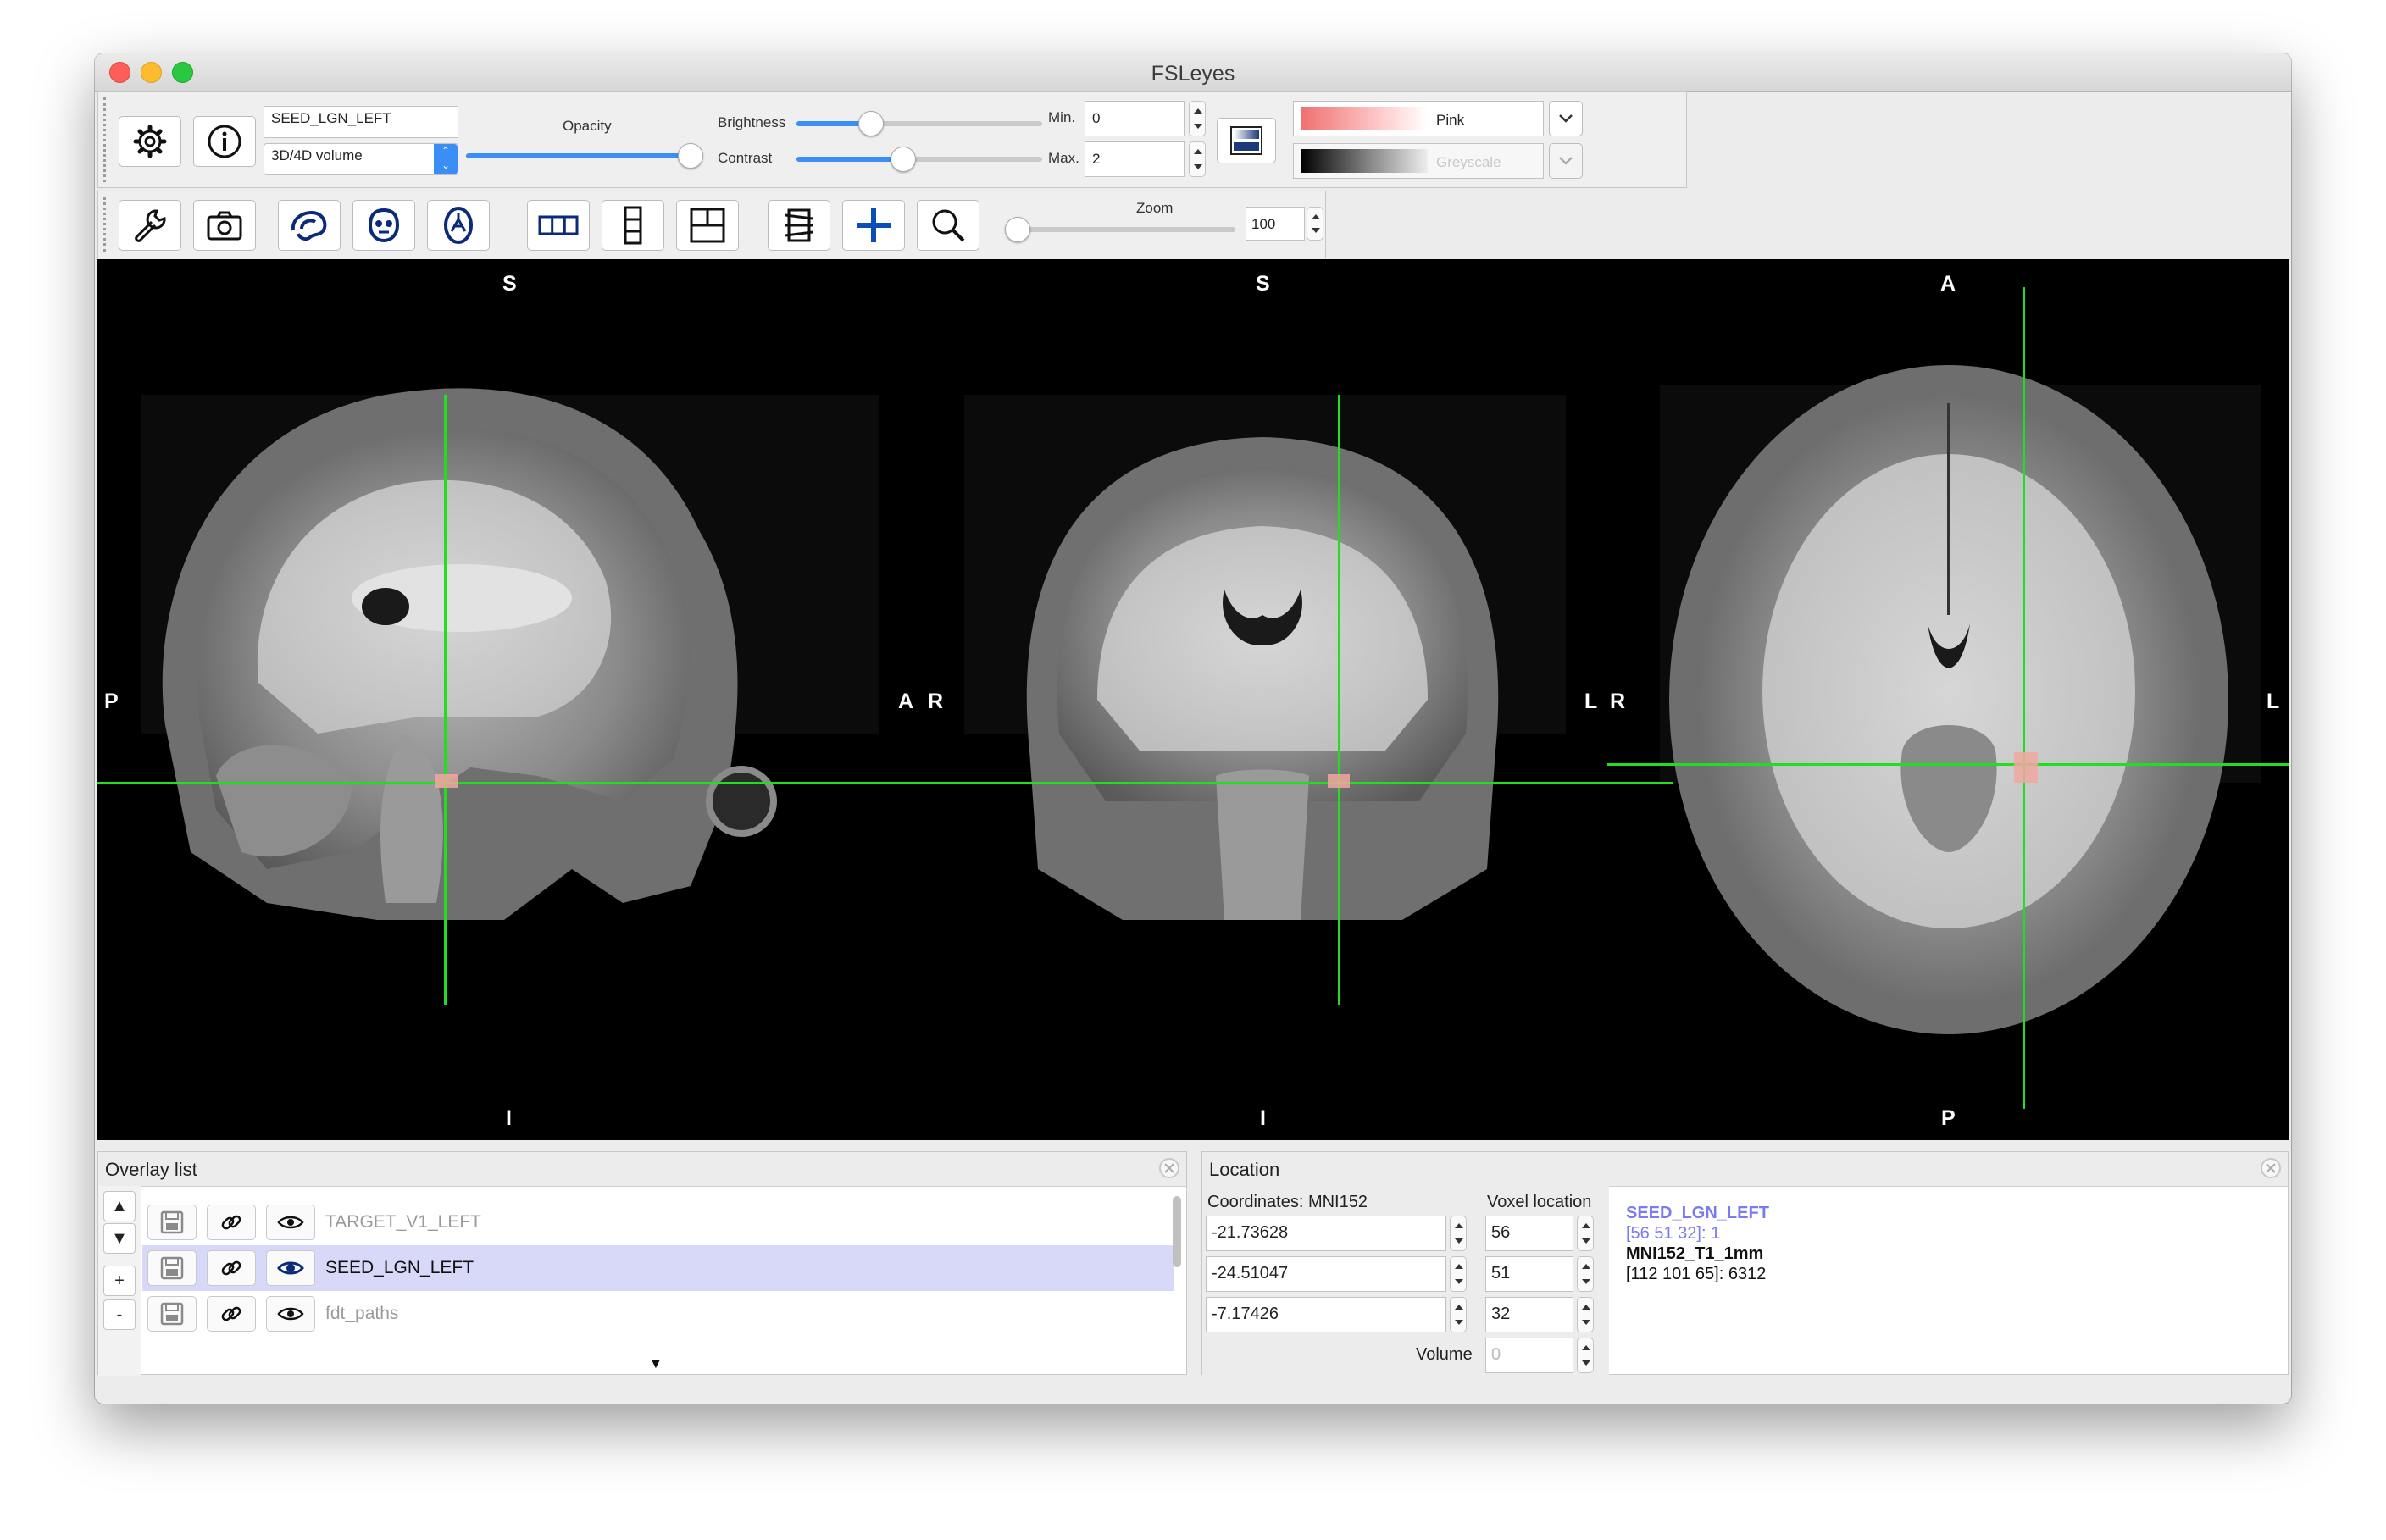  Describe the element at coordinates (1529, 1355) in the screenshot. I see `volume-field: 0` at that location.